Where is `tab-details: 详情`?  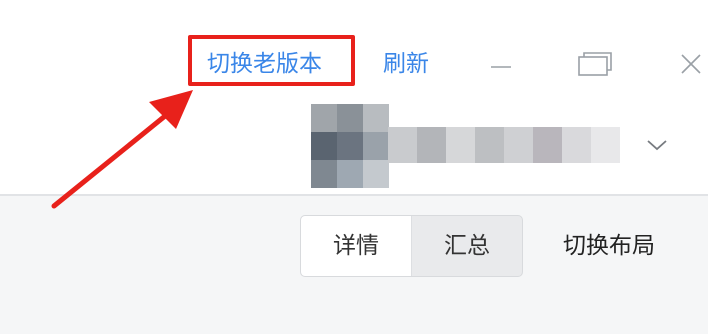 tab-details: 详情 is located at coordinates (356, 246).